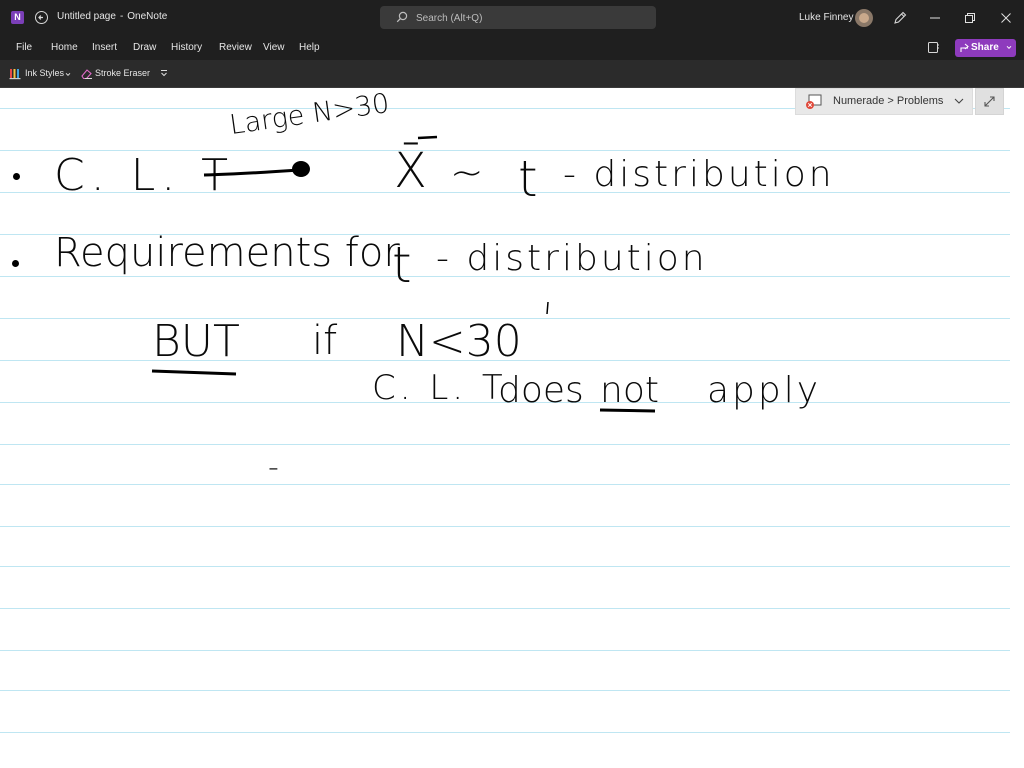 This screenshot has height=768, width=1024. I want to click on search-box, so click(518, 18).